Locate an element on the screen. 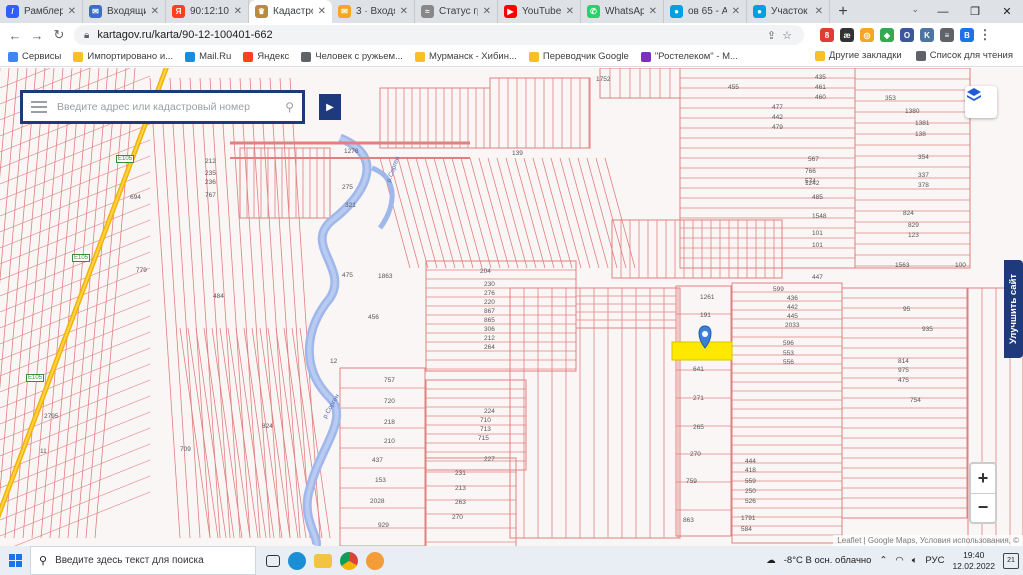 This screenshot has height=575, width=1023. chrome-icon is located at coordinates (349, 560).